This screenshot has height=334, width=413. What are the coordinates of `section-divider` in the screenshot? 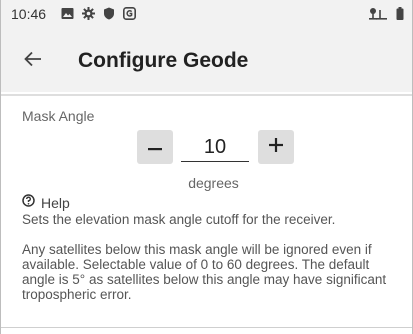 It's located at (206, 327).